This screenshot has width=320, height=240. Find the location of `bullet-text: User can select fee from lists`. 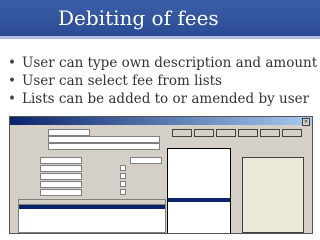

bullet-text: User can select fee from lists is located at coordinates (122, 81).